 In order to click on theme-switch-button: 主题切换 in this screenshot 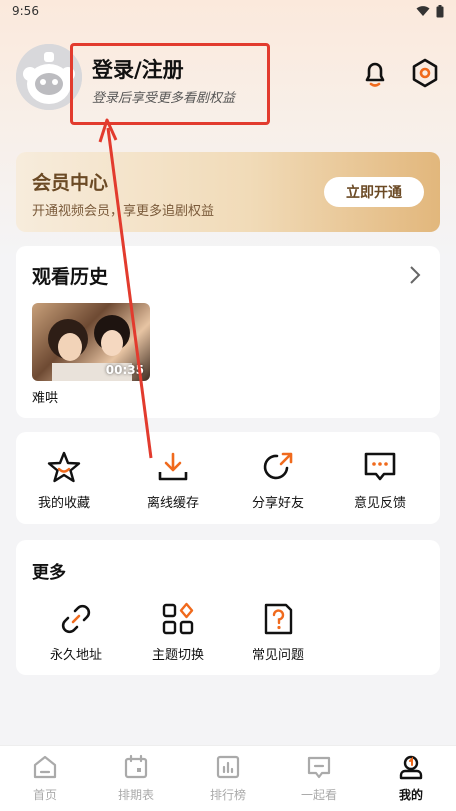, I will do `click(178, 632)`.